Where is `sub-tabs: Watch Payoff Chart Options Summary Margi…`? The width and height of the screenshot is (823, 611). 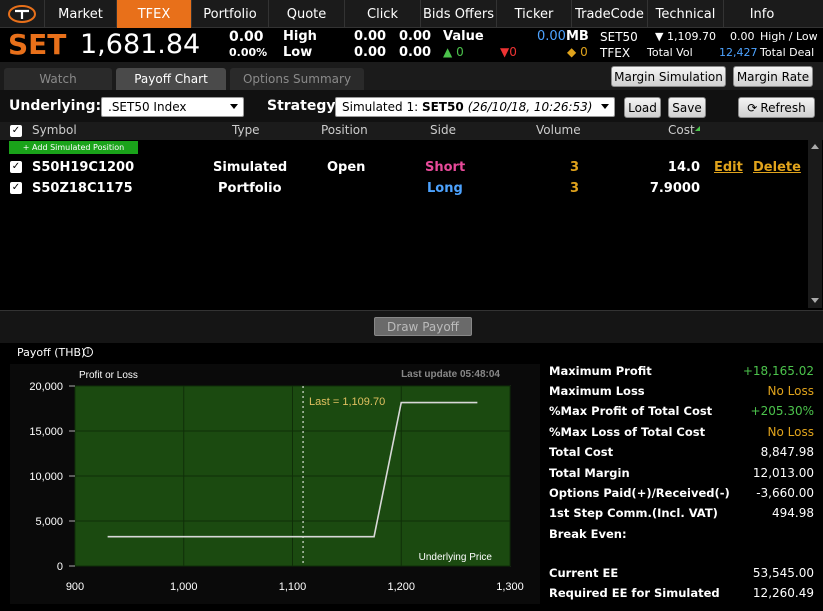
sub-tabs: Watch Payoff Chart Options Summary Margi… is located at coordinates (411, 76).